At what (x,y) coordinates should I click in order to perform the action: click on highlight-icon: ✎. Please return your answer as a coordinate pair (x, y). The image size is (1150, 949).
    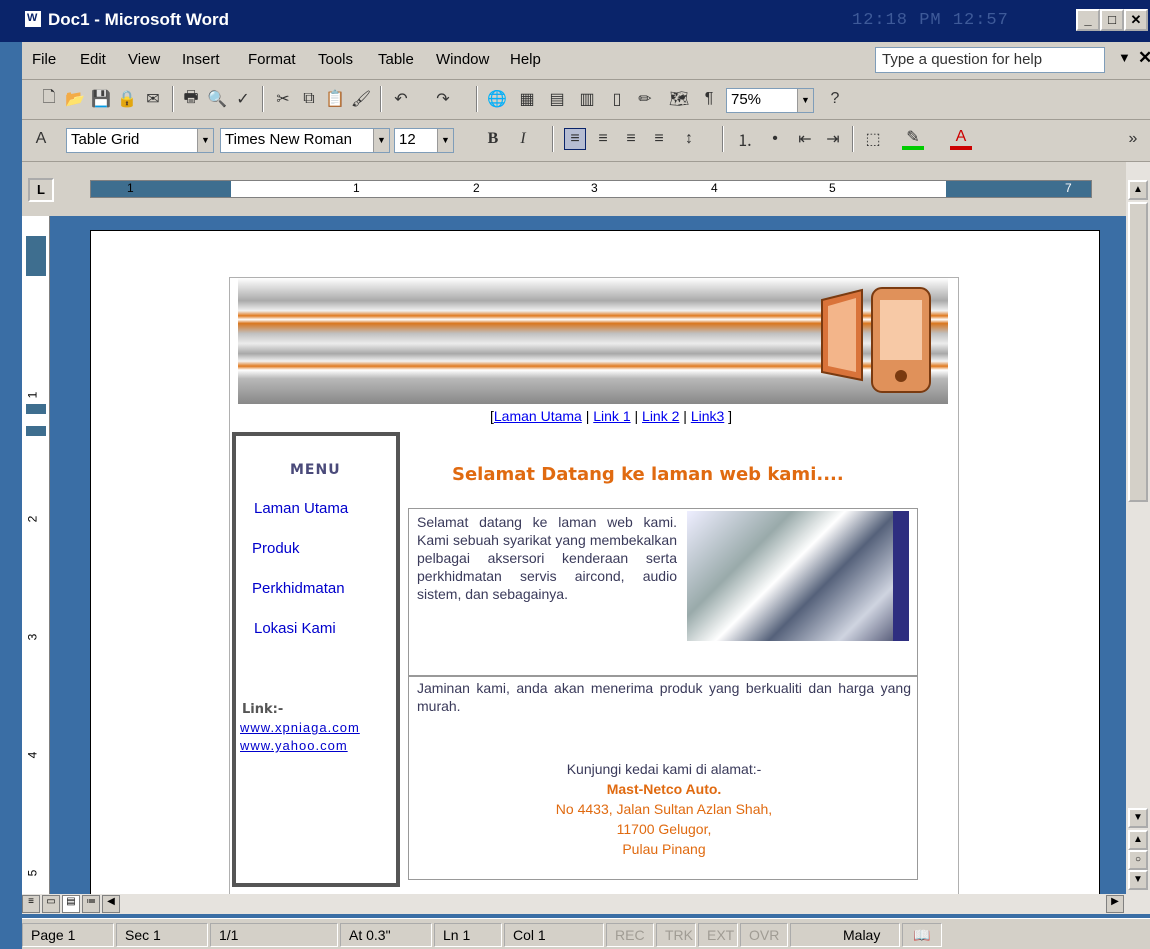
    Looking at the image, I should click on (913, 139).